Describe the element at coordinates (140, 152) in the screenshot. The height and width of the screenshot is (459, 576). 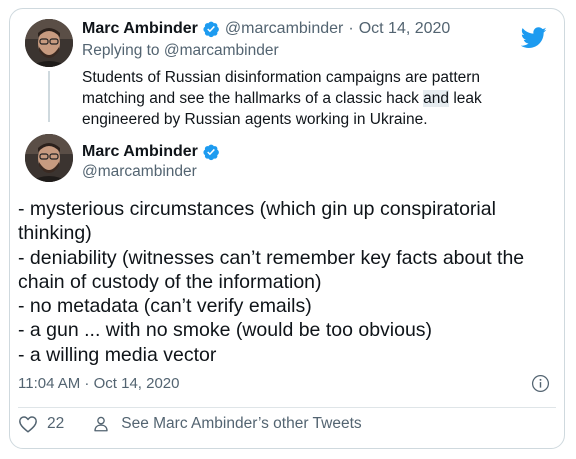
I see `main-author-name: Marc Ambinder` at that location.